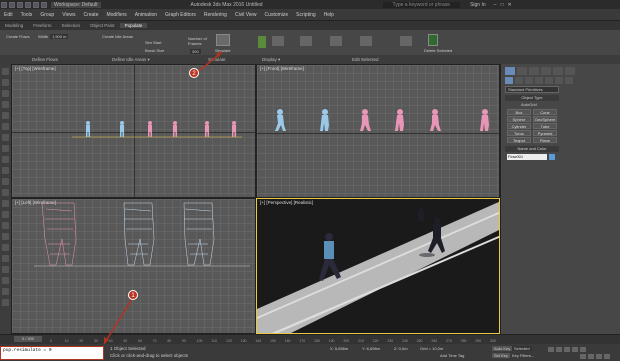  Describe the element at coordinates (68, 15) in the screenshot. I see `menu-views: Views` at that location.